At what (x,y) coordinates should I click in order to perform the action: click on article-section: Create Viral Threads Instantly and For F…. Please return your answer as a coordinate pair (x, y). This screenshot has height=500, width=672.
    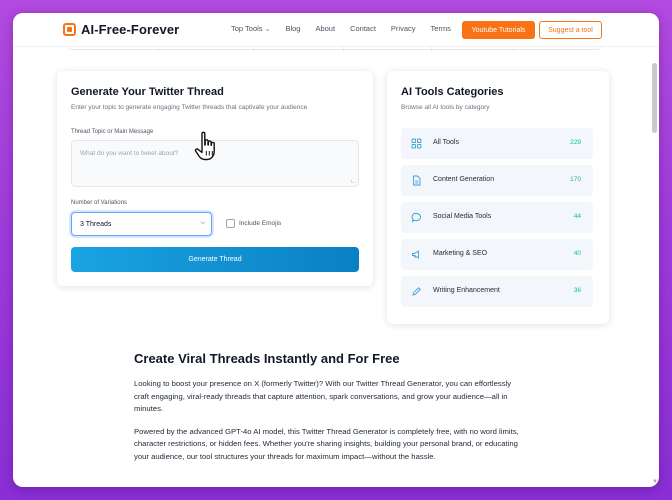
    Looking at the image, I should click on (331, 412).